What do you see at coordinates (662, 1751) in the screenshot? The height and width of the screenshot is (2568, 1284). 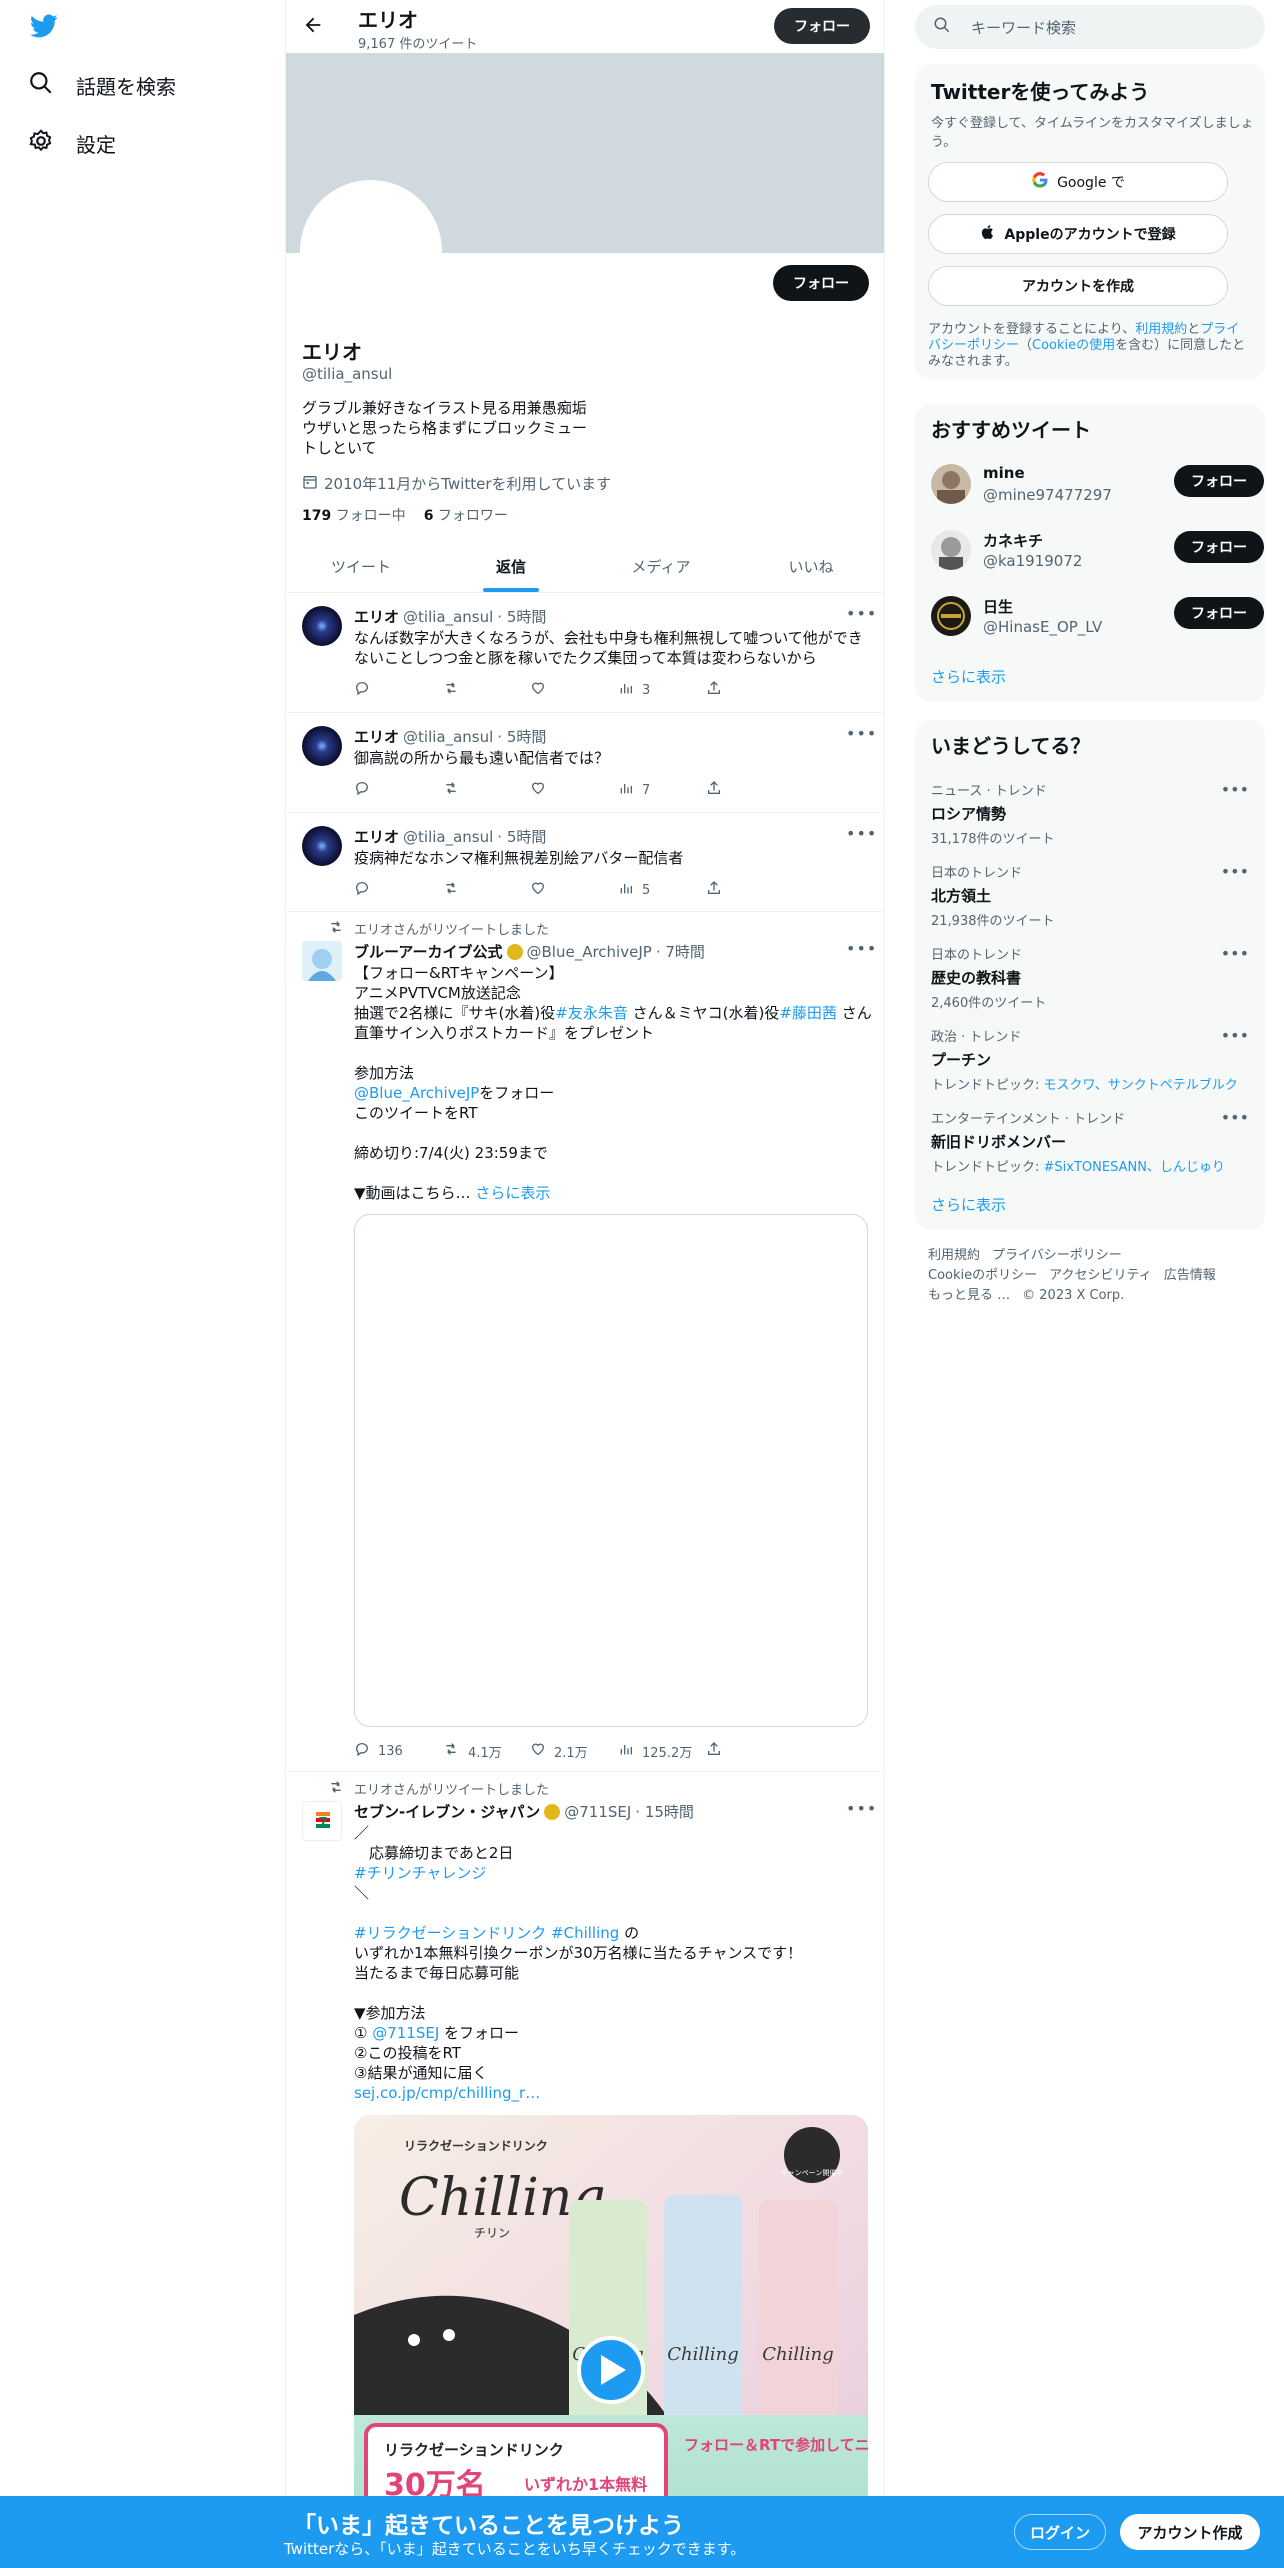 I see `views-button: 125.2万` at bounding box center [662, 1751].